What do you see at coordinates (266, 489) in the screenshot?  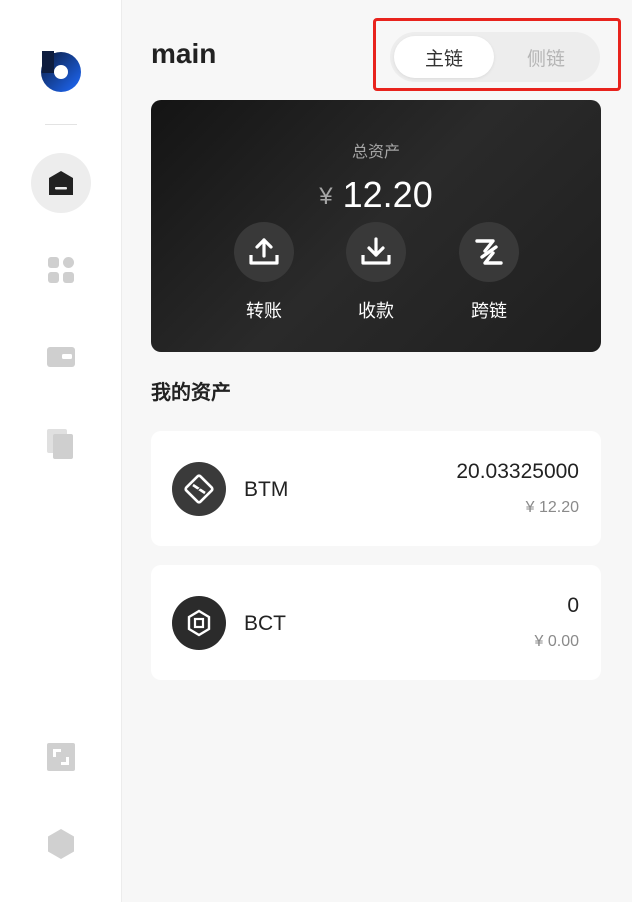 I see `asset-symbol: BTM` at bounding box center [266, 489].